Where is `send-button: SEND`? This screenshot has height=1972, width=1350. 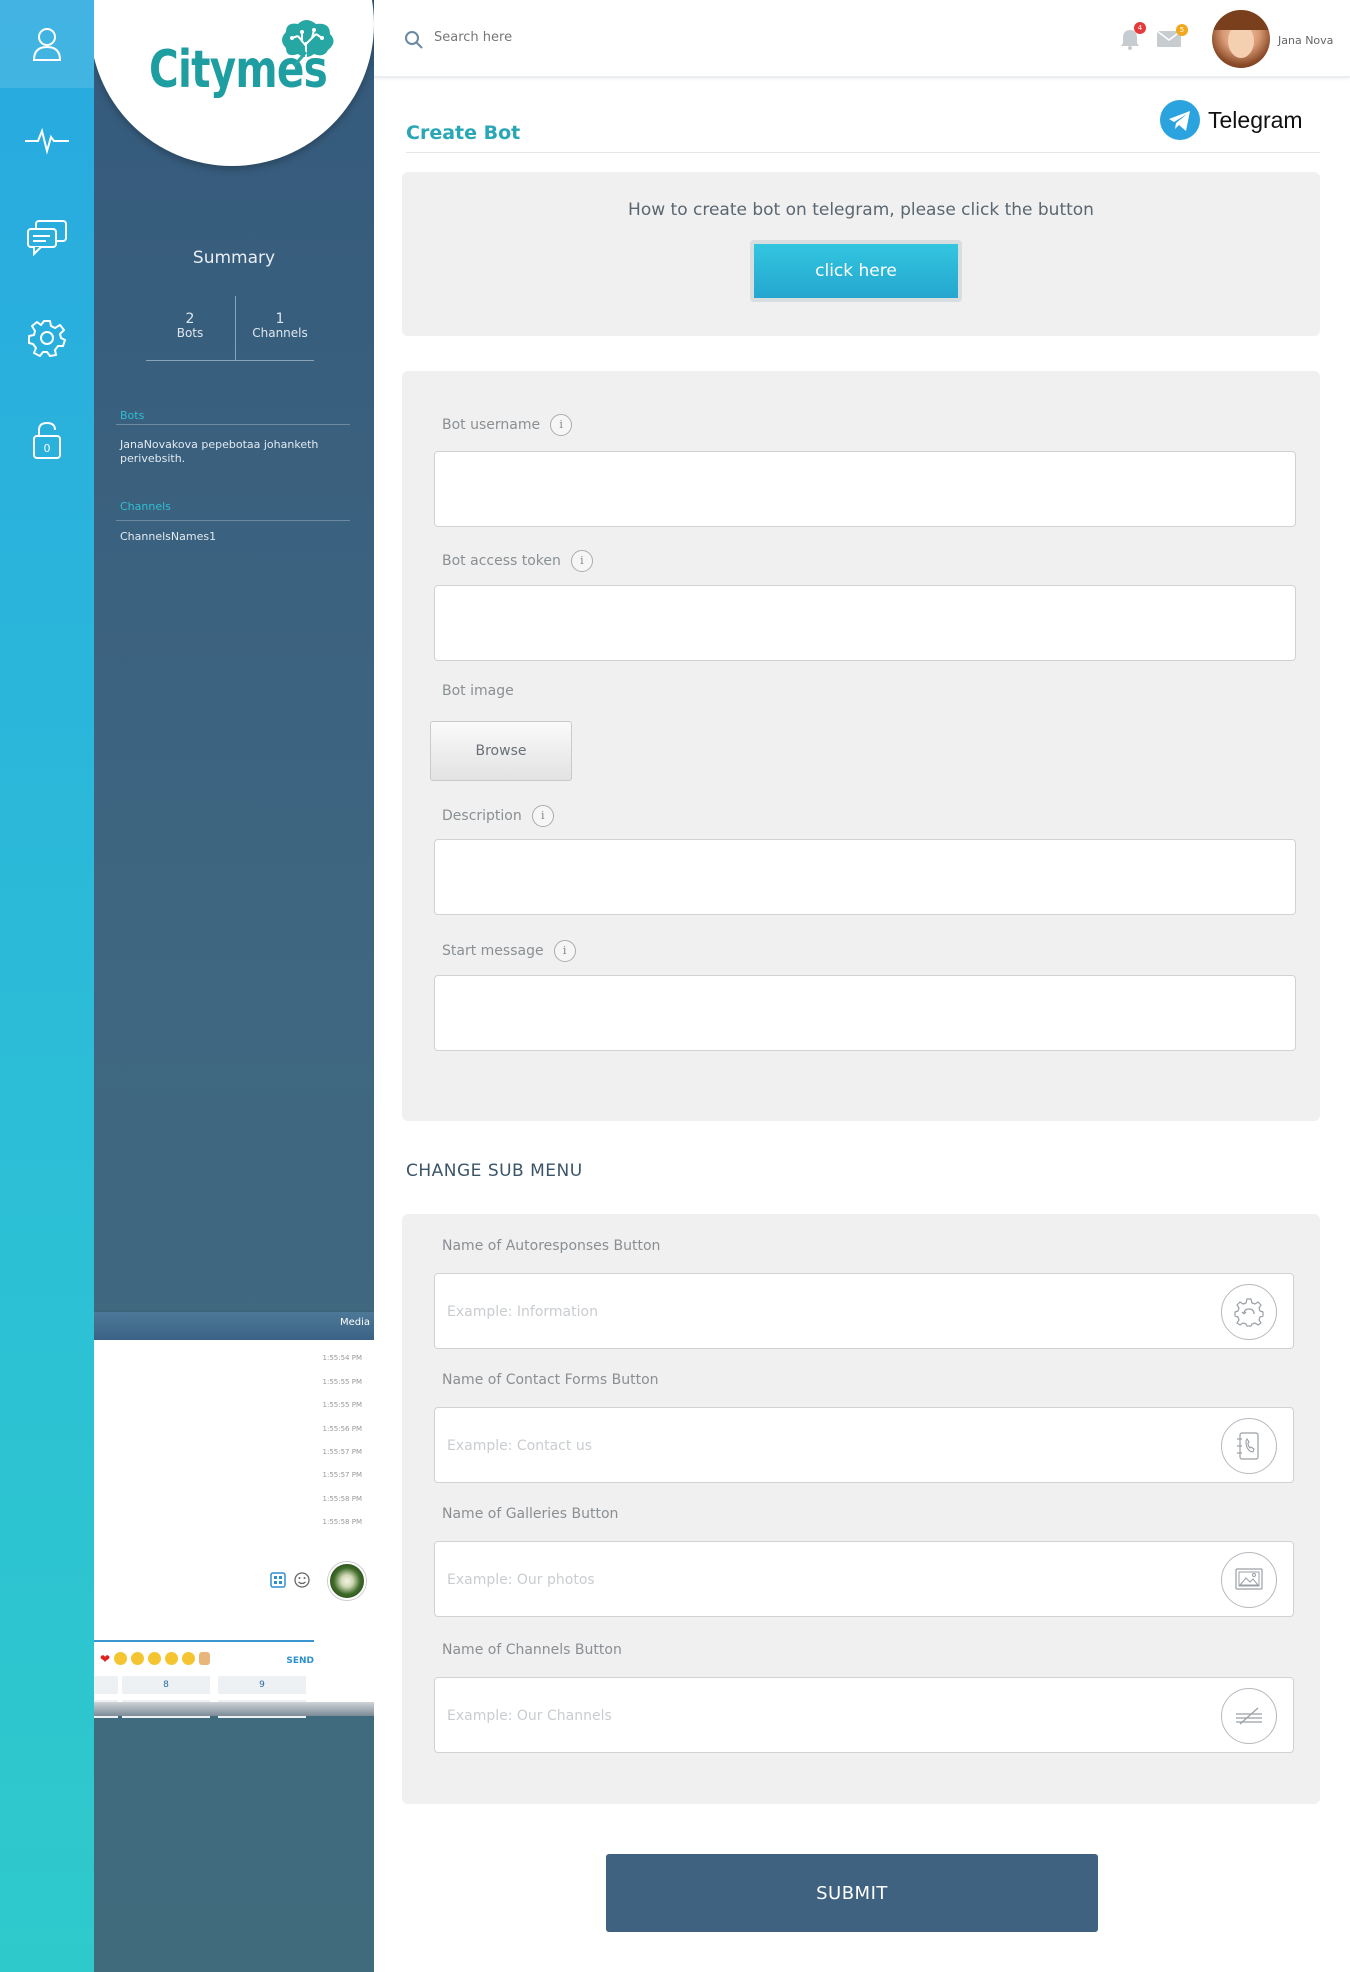
send-button: SEND is located at coordinates (300, 1661).